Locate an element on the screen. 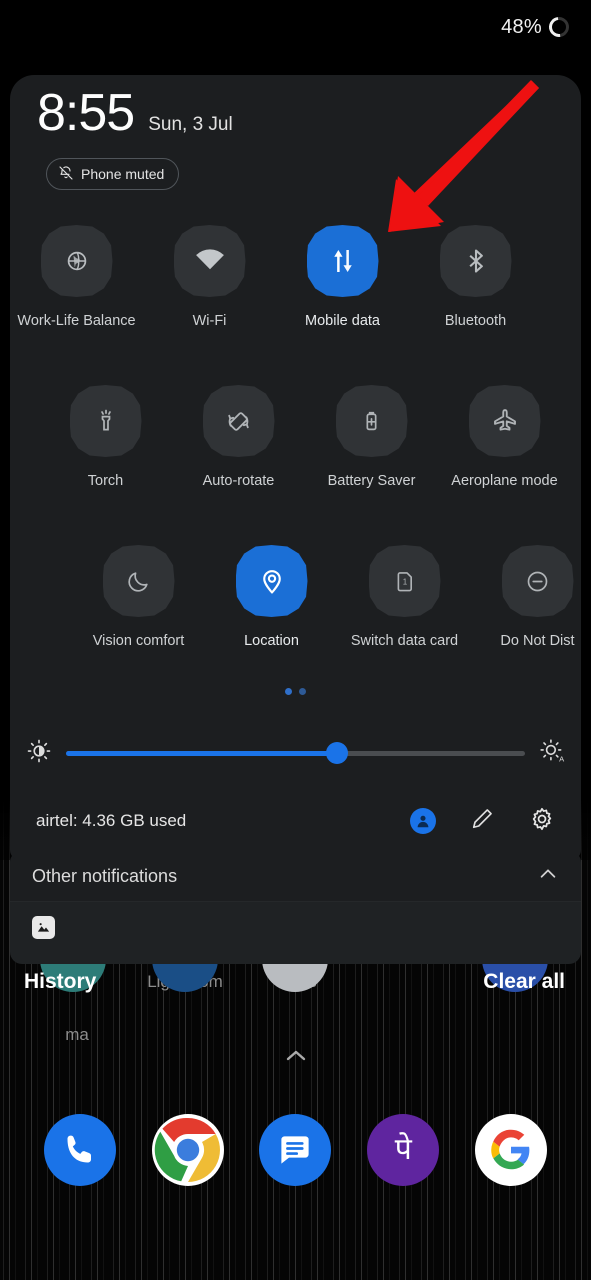 This screenshot has height=1280, width=591. qs-tile-location: Location is located at coordinates (271, 605).